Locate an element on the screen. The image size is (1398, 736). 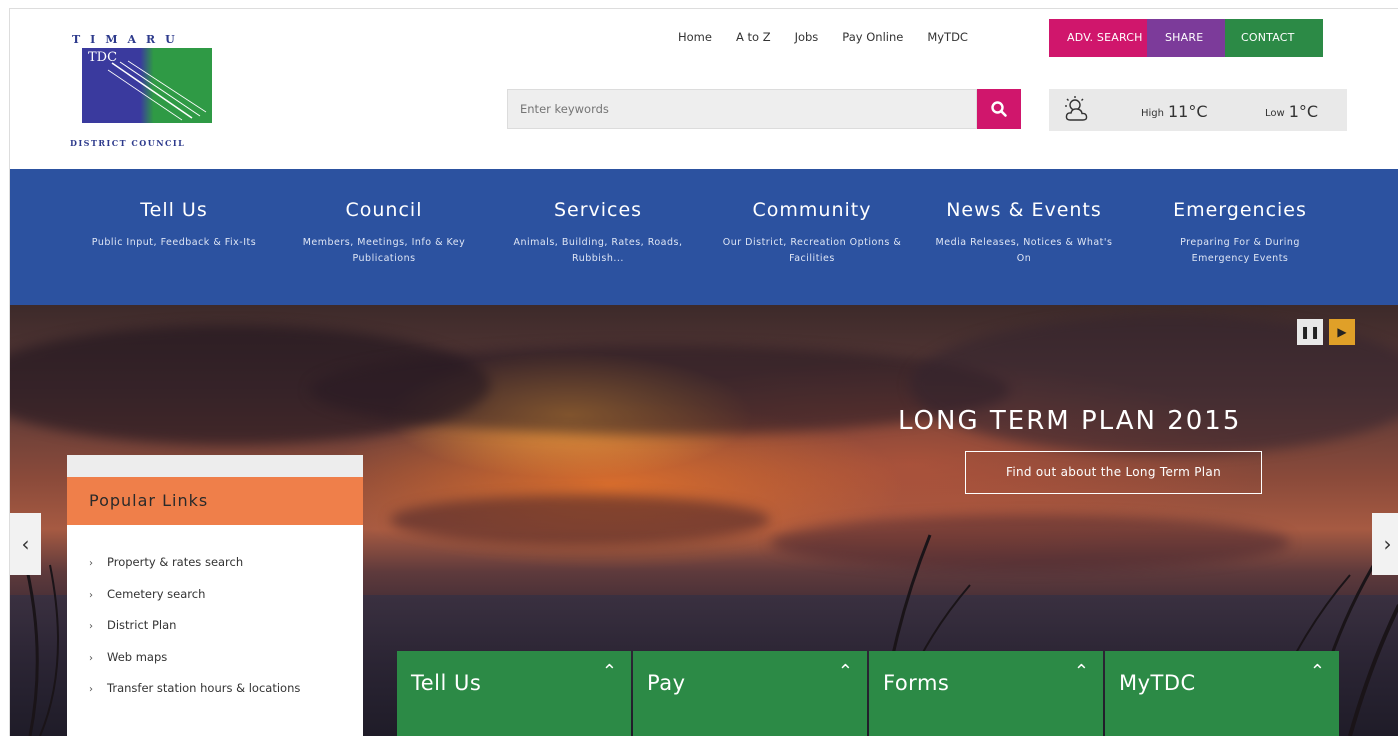
nav-item-tell-us: Tell Us Public Input, Feedback & Fix-Its is located at coordinates (174, 237).